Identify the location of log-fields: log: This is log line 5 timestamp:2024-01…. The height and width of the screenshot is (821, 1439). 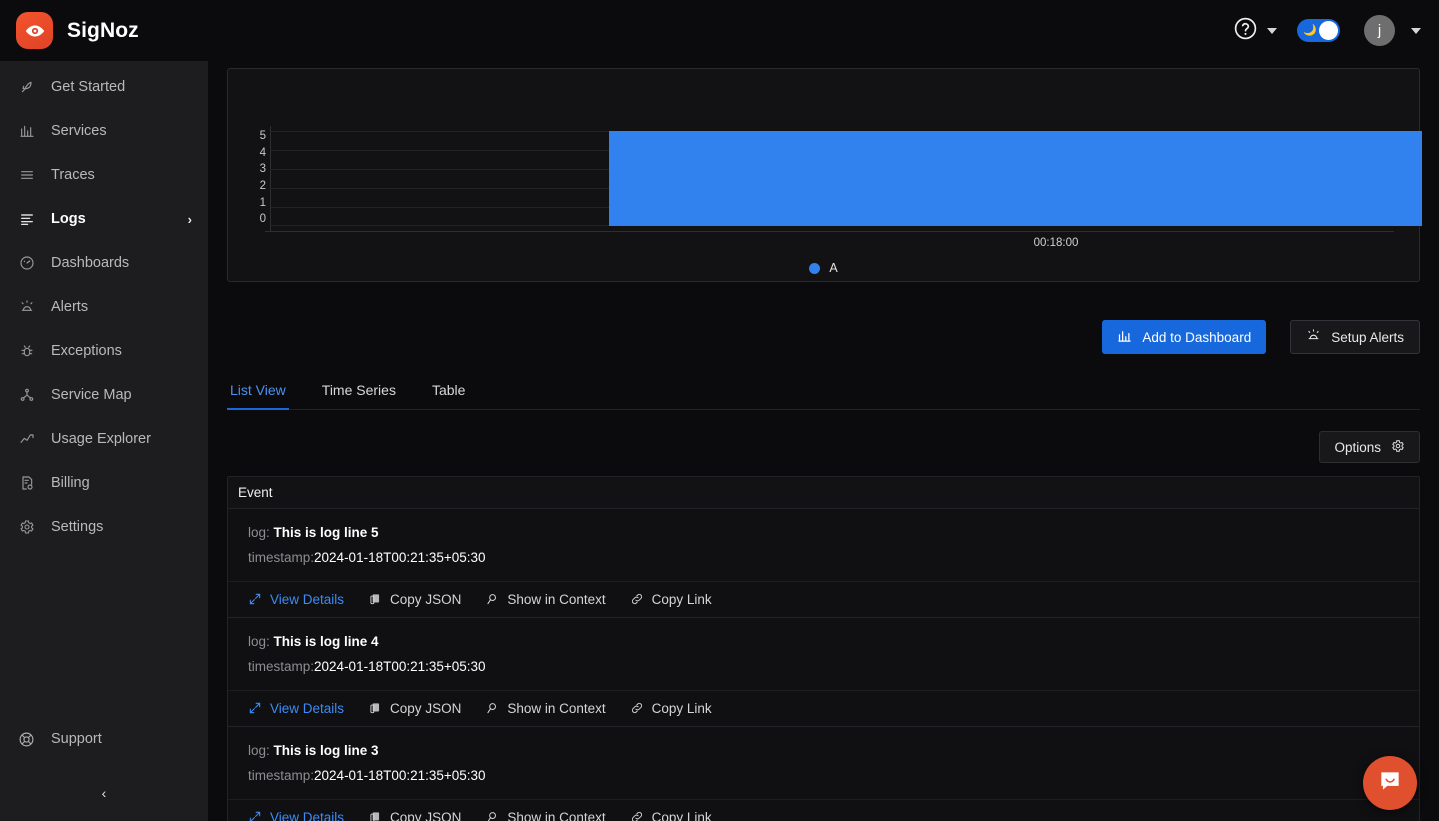
(823, 545).